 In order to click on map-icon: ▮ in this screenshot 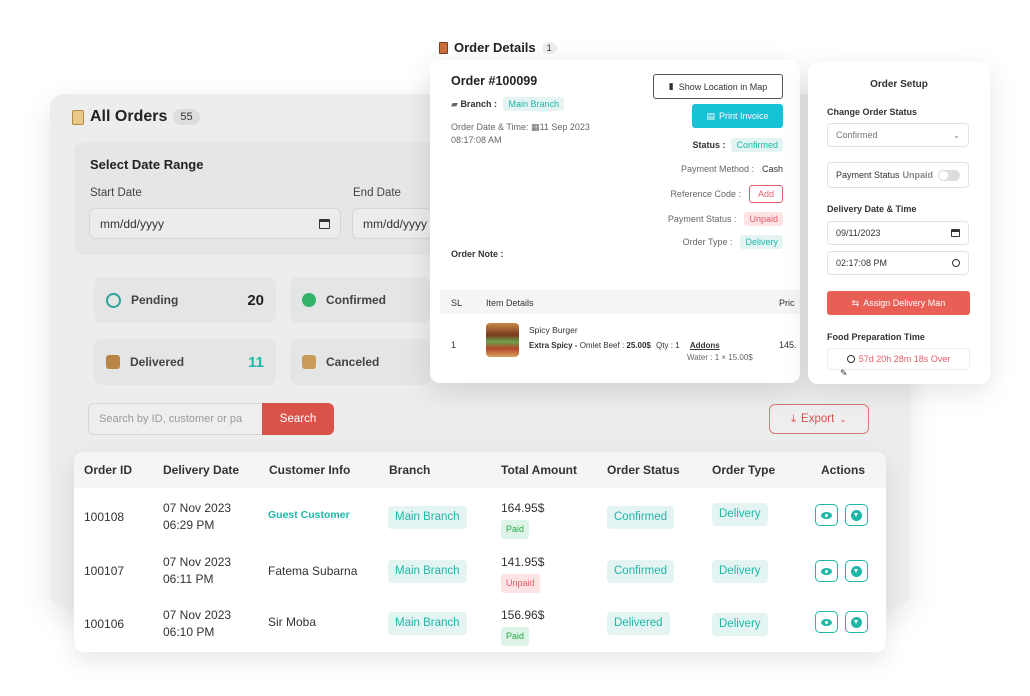, I will do `click(671, 86)`.